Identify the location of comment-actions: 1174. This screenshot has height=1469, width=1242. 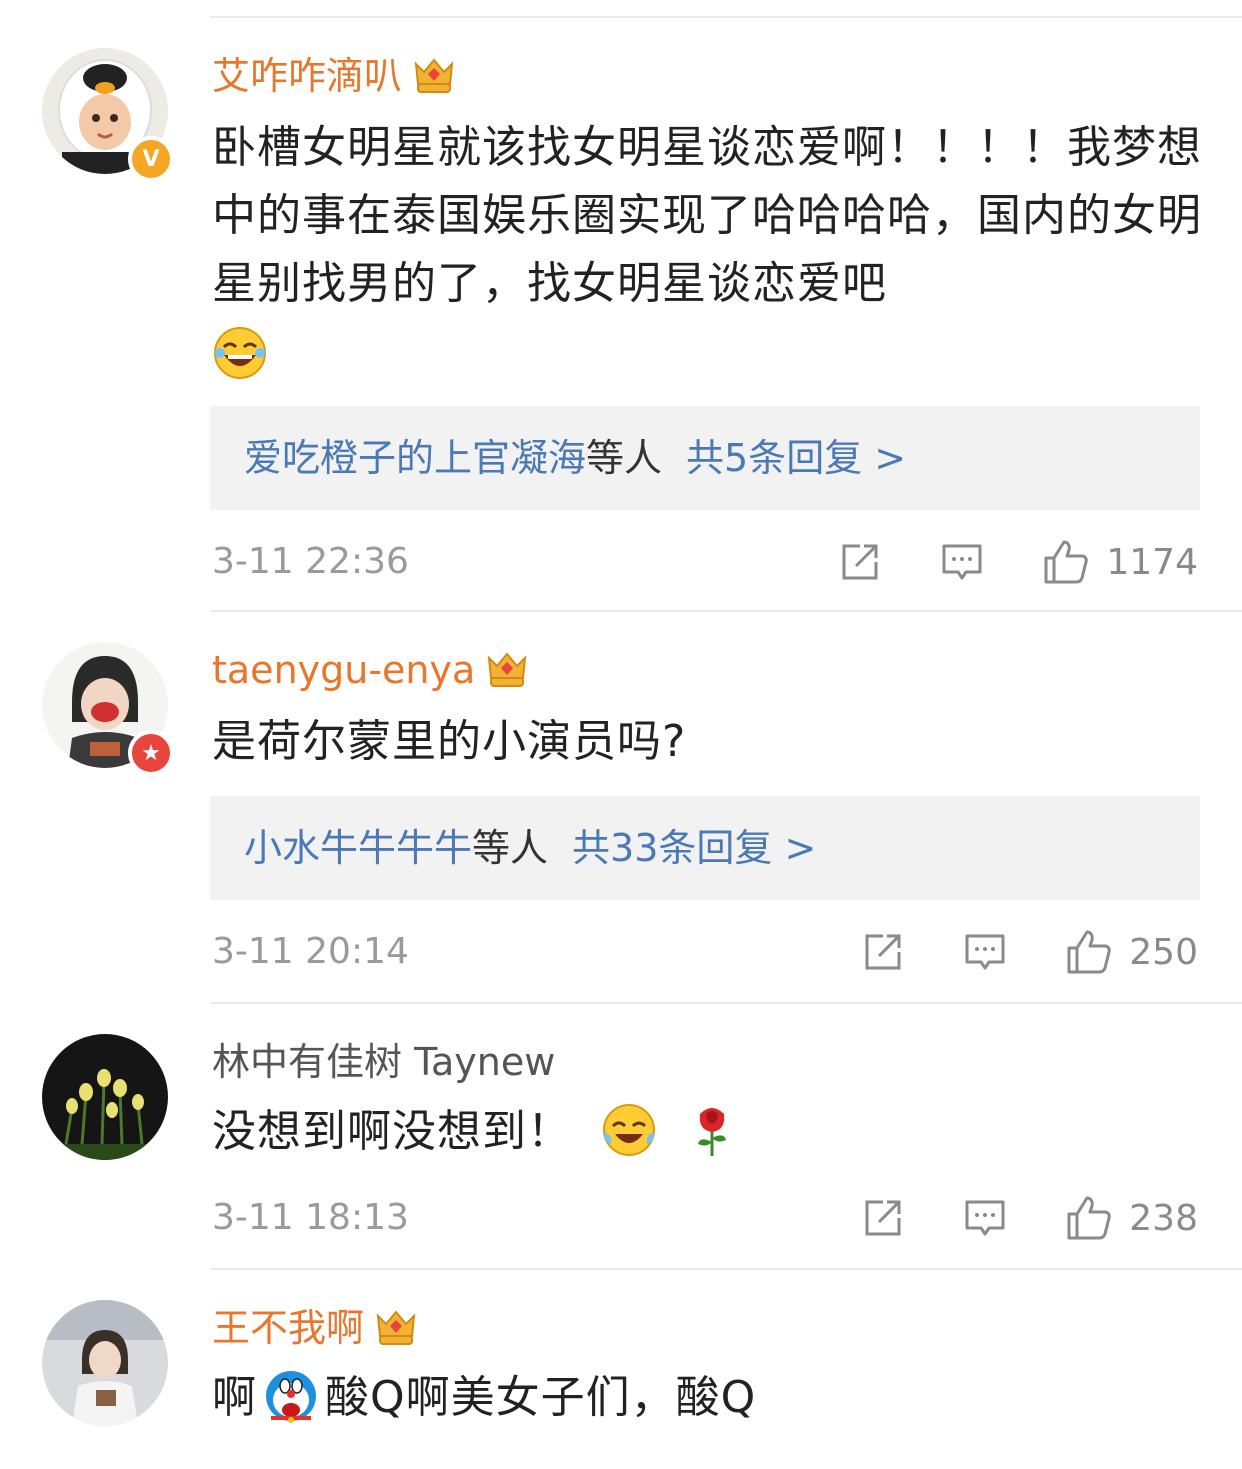
(989, 562).